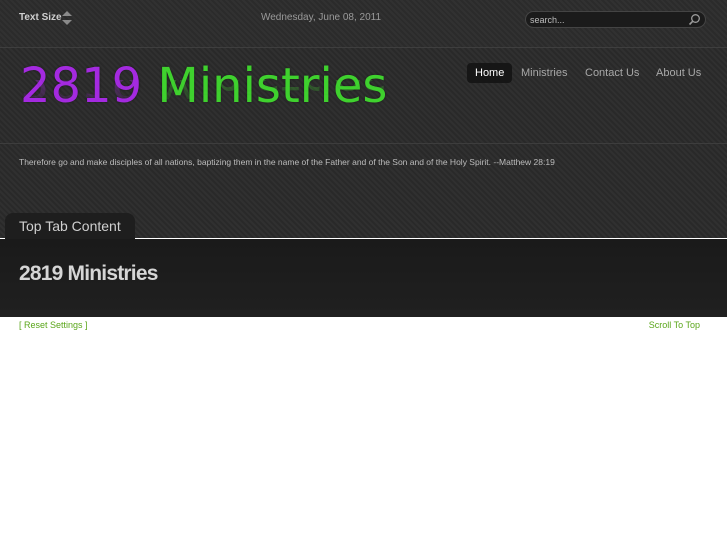  I want to click on header-divider, so click(363, 143).